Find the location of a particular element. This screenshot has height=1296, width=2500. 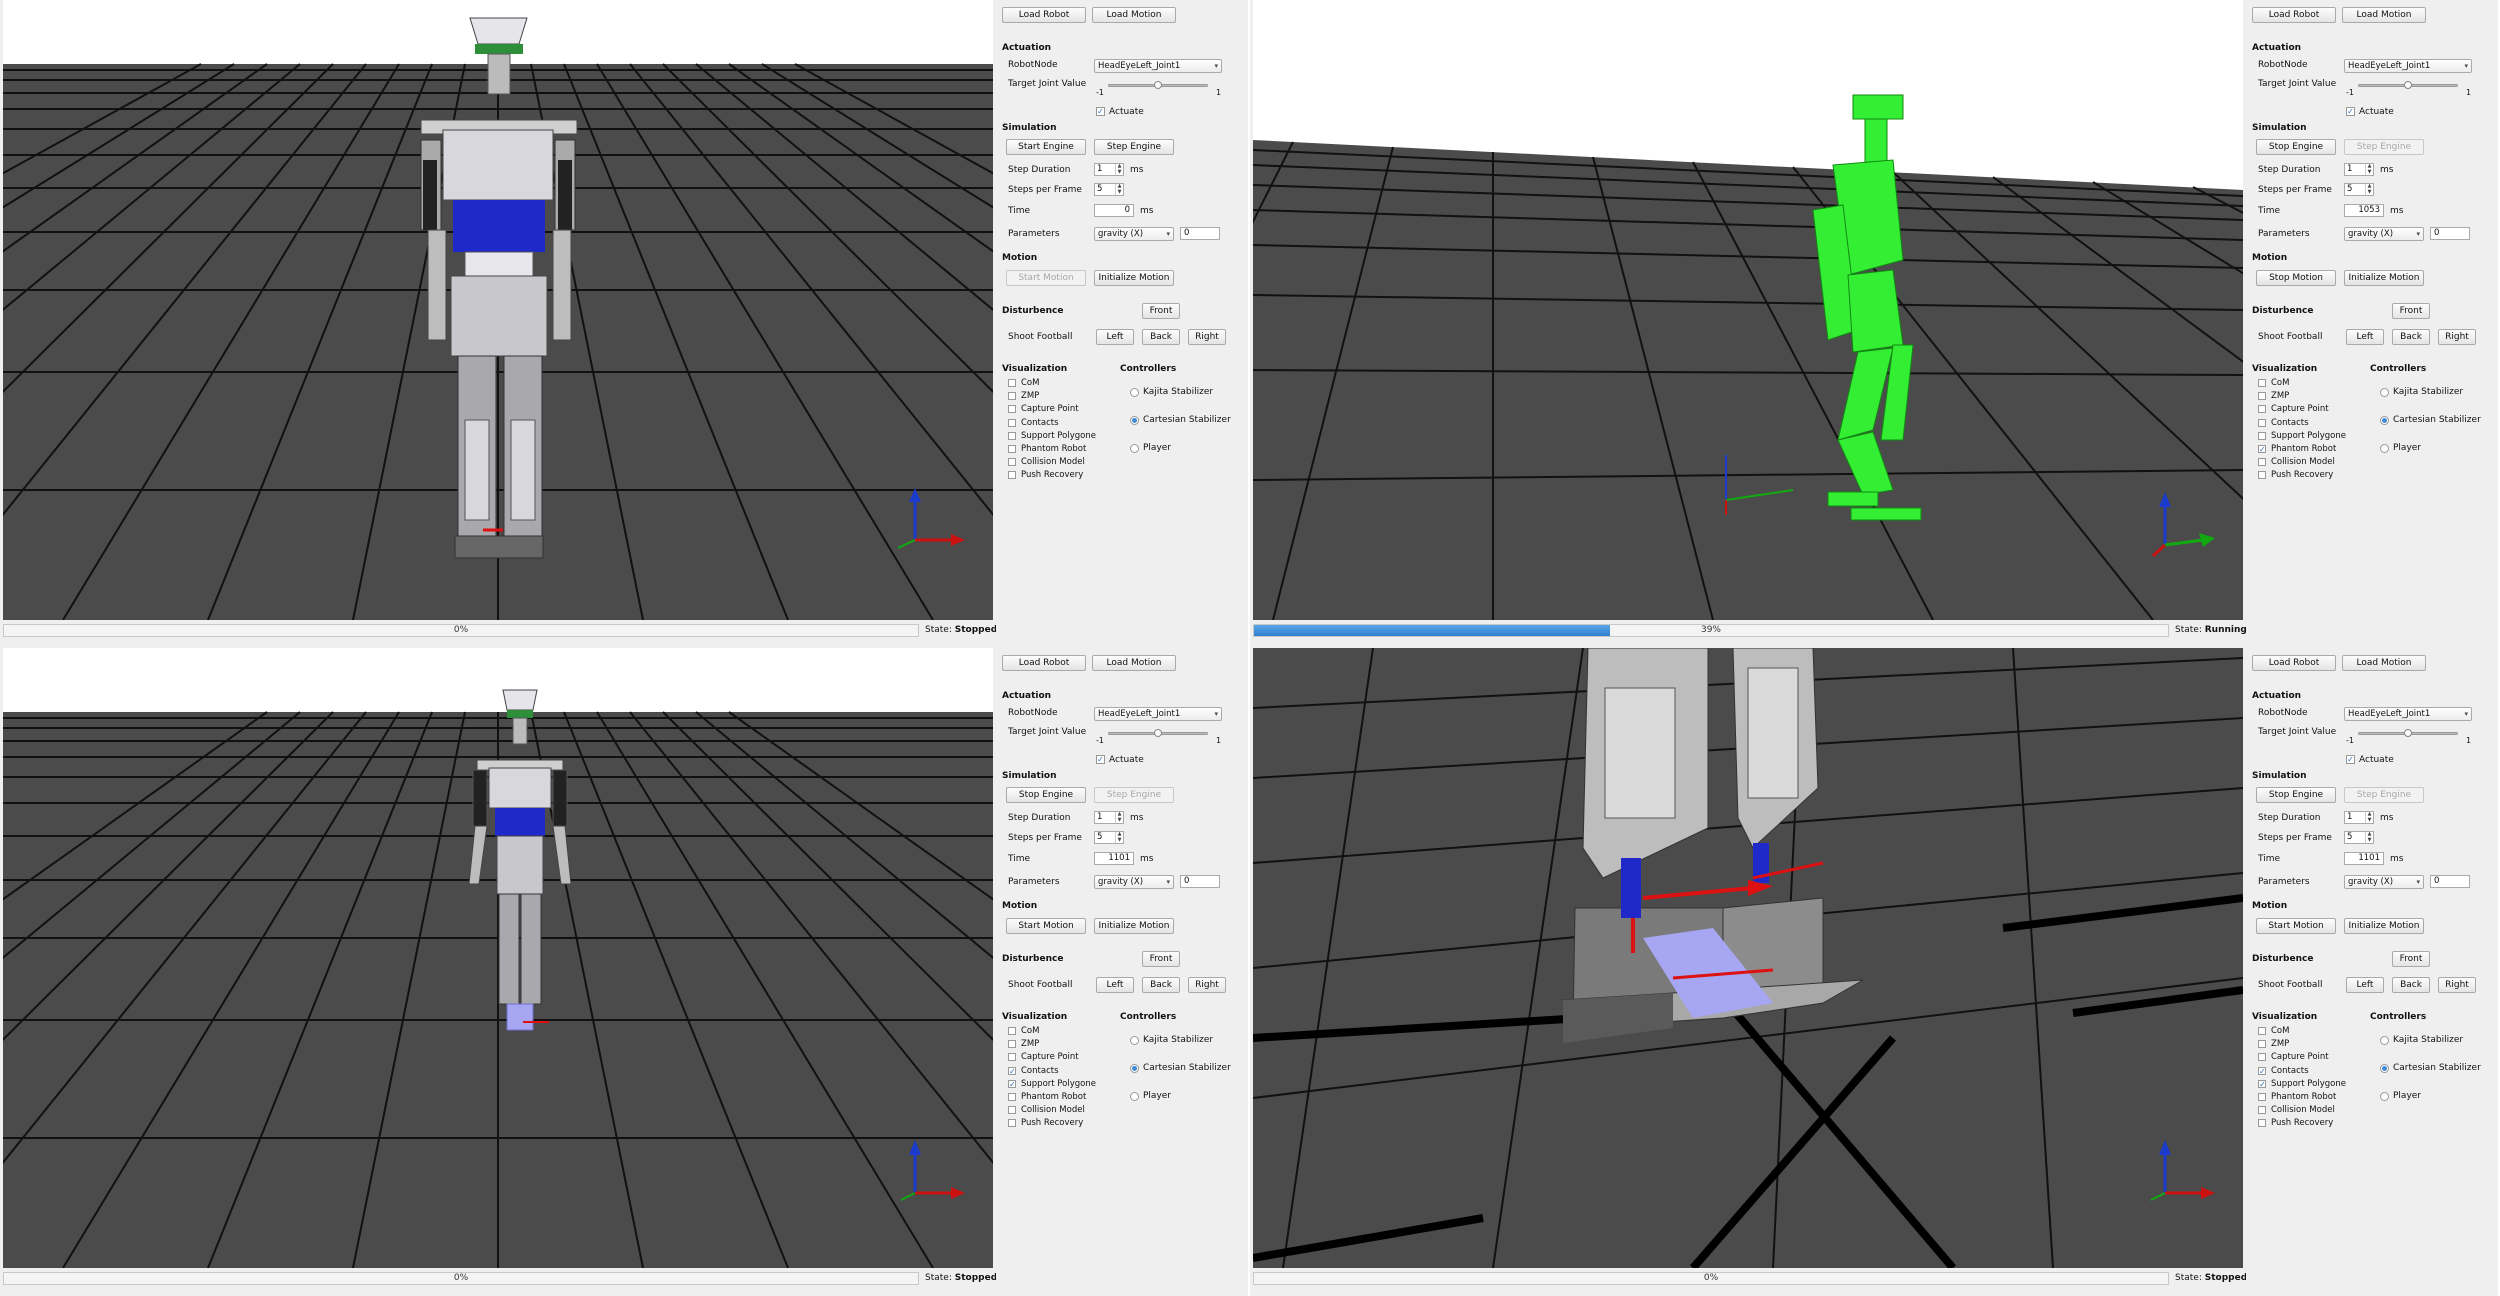

contacts-checkbox: ✓ is located at coordinates (2262, 1070).